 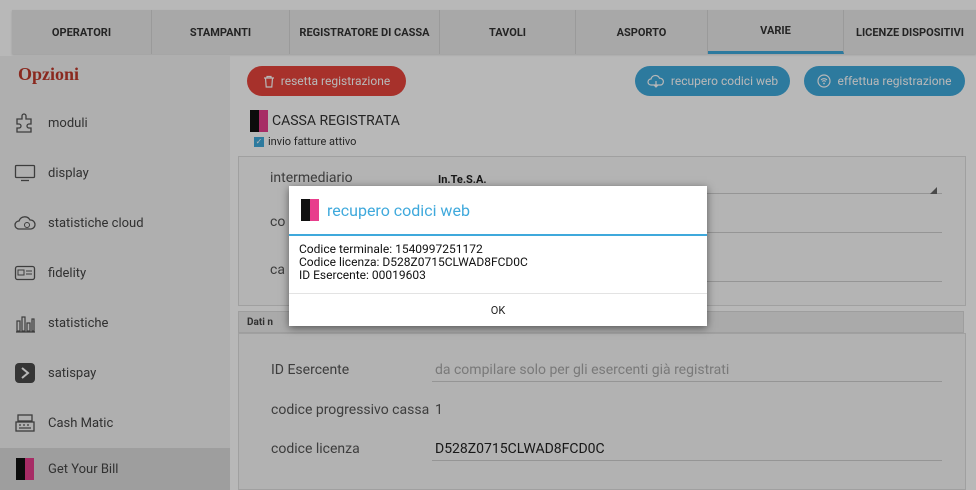 I want to click on dialog-ok-button: OK, so click(x=498, y=309).